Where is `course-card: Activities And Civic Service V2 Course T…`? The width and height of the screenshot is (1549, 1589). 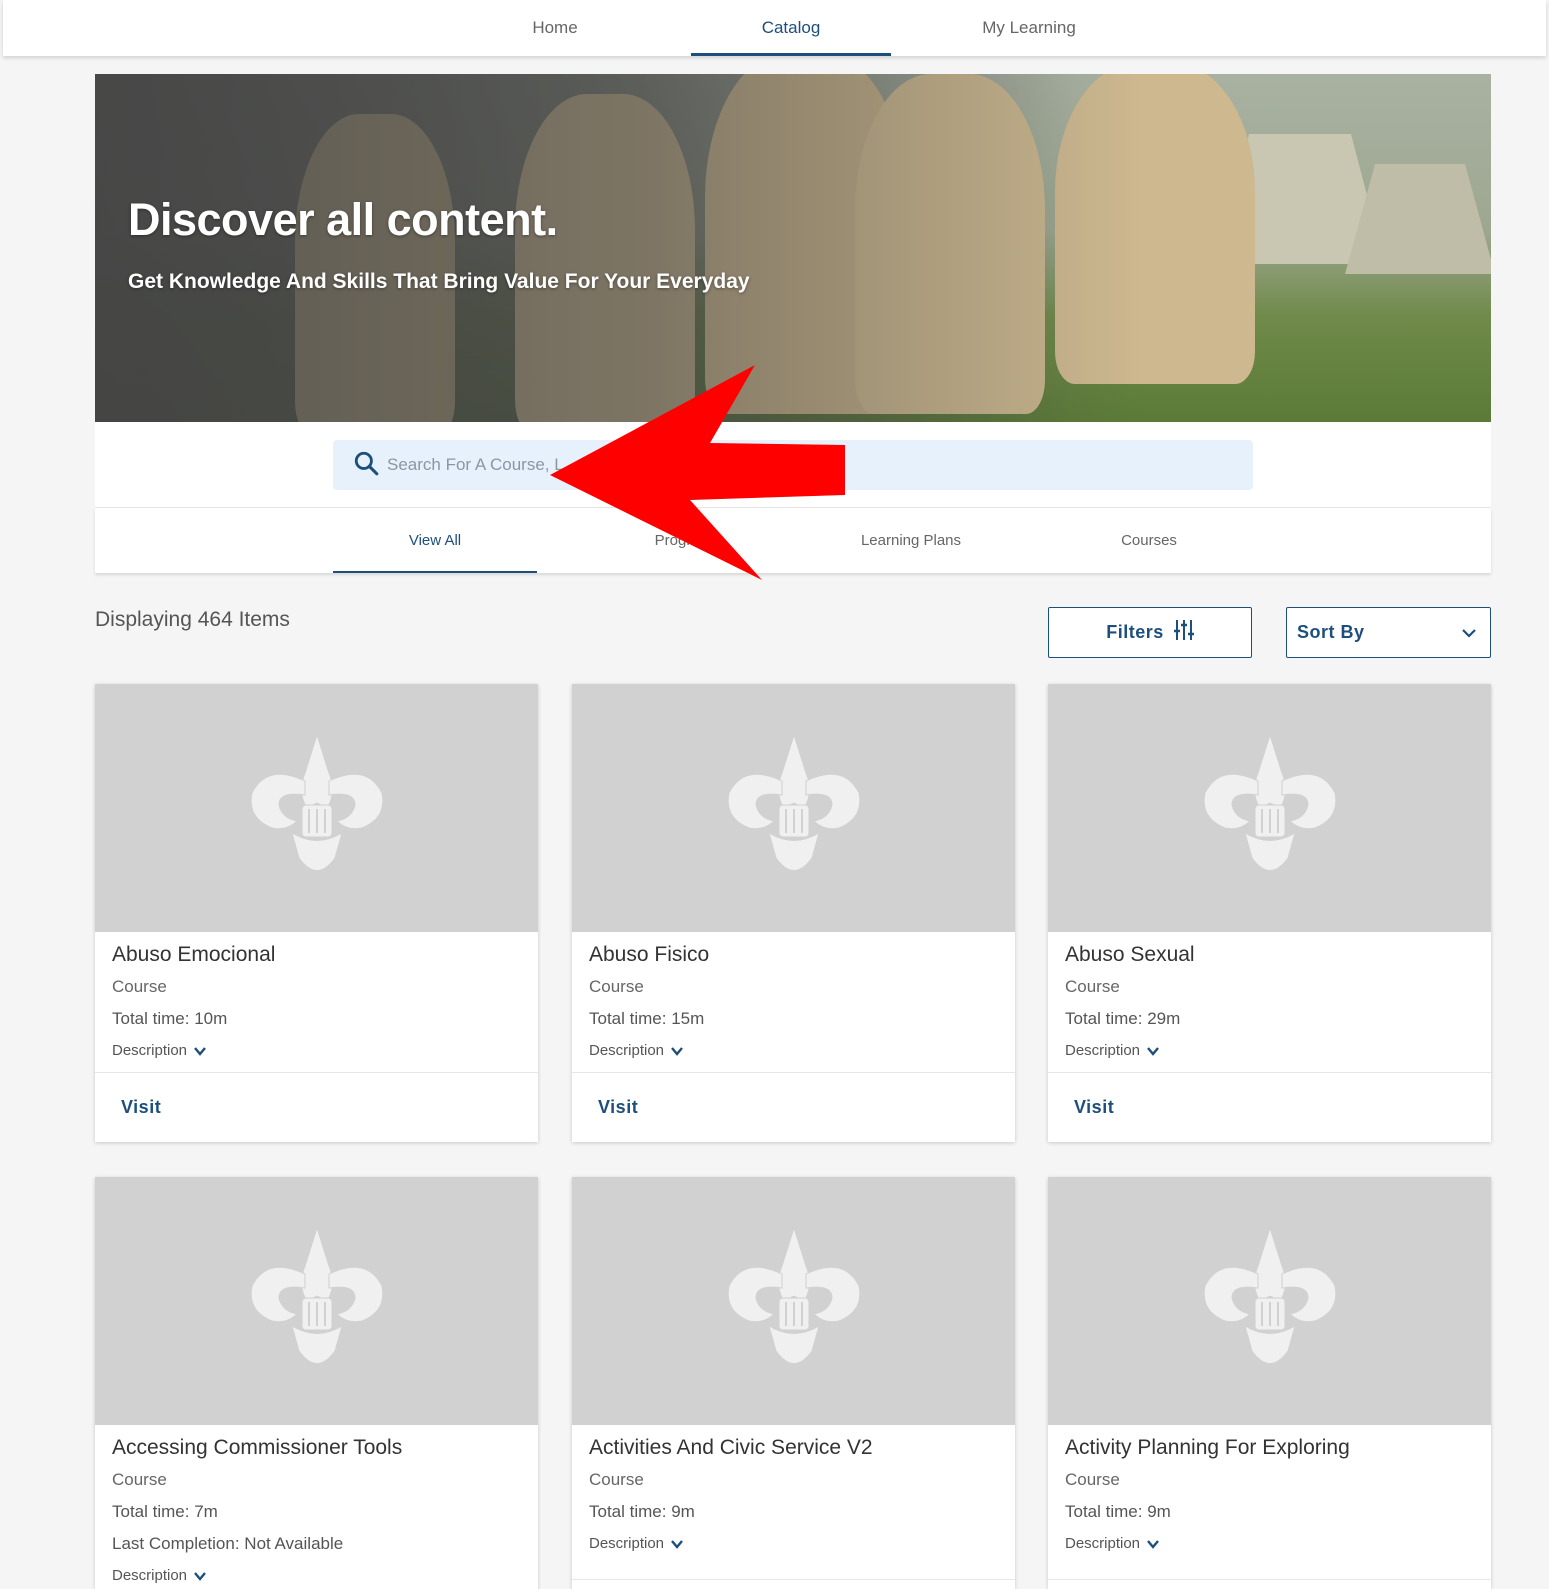
course-card: Activities And Civic Service V2 Course T… is located at coordinates (793, 1383).